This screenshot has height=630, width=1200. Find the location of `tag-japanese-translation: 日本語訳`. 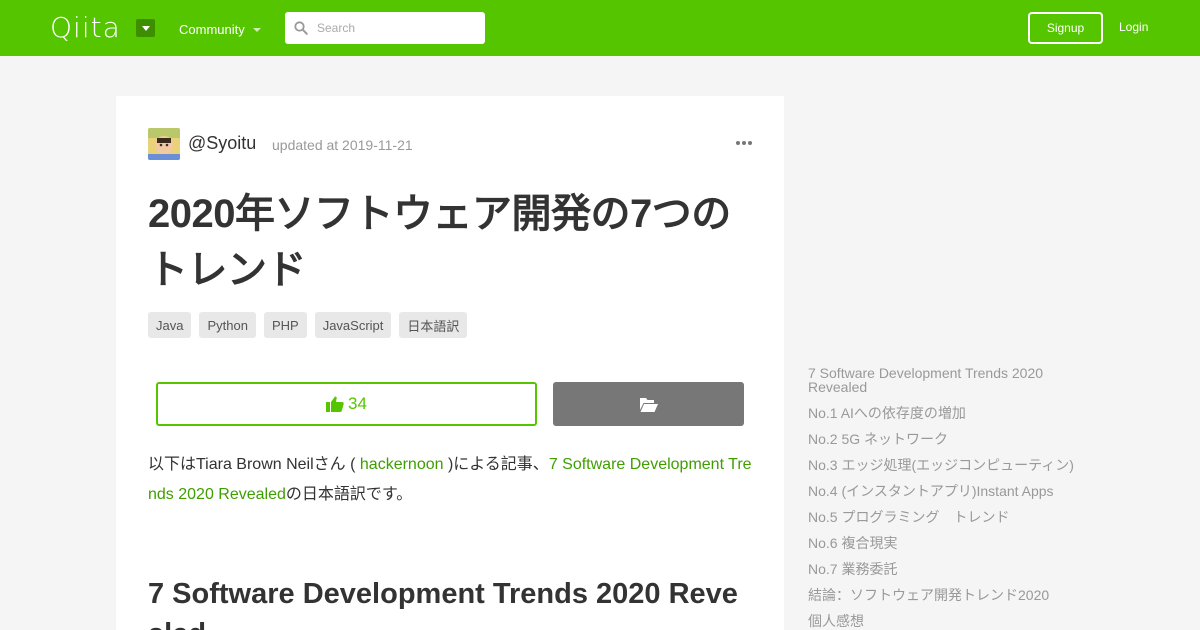

tag-japanese-translation: 日本語訳 is located at coordinates (433, 325).